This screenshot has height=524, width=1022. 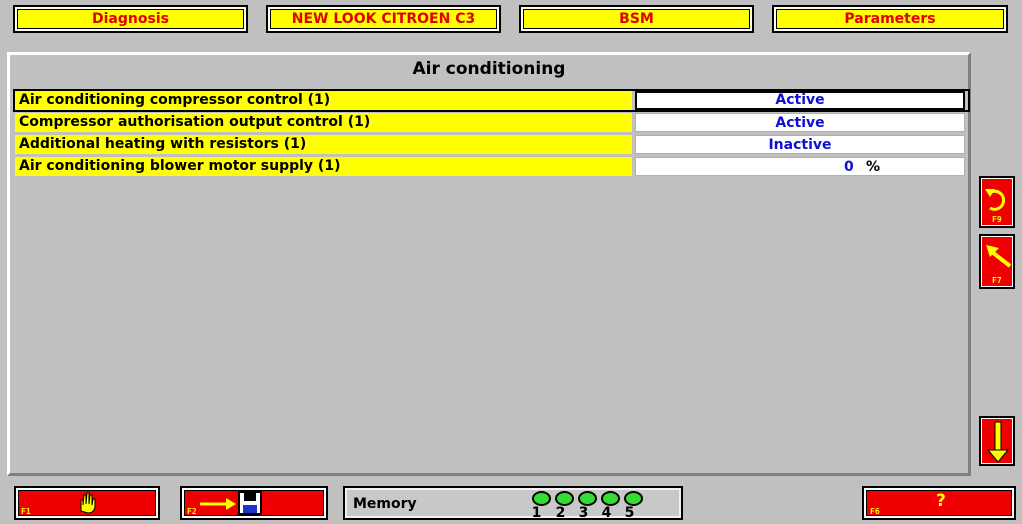 I want to click on tab-parameters: Parameters, so click(x=890, y=19).